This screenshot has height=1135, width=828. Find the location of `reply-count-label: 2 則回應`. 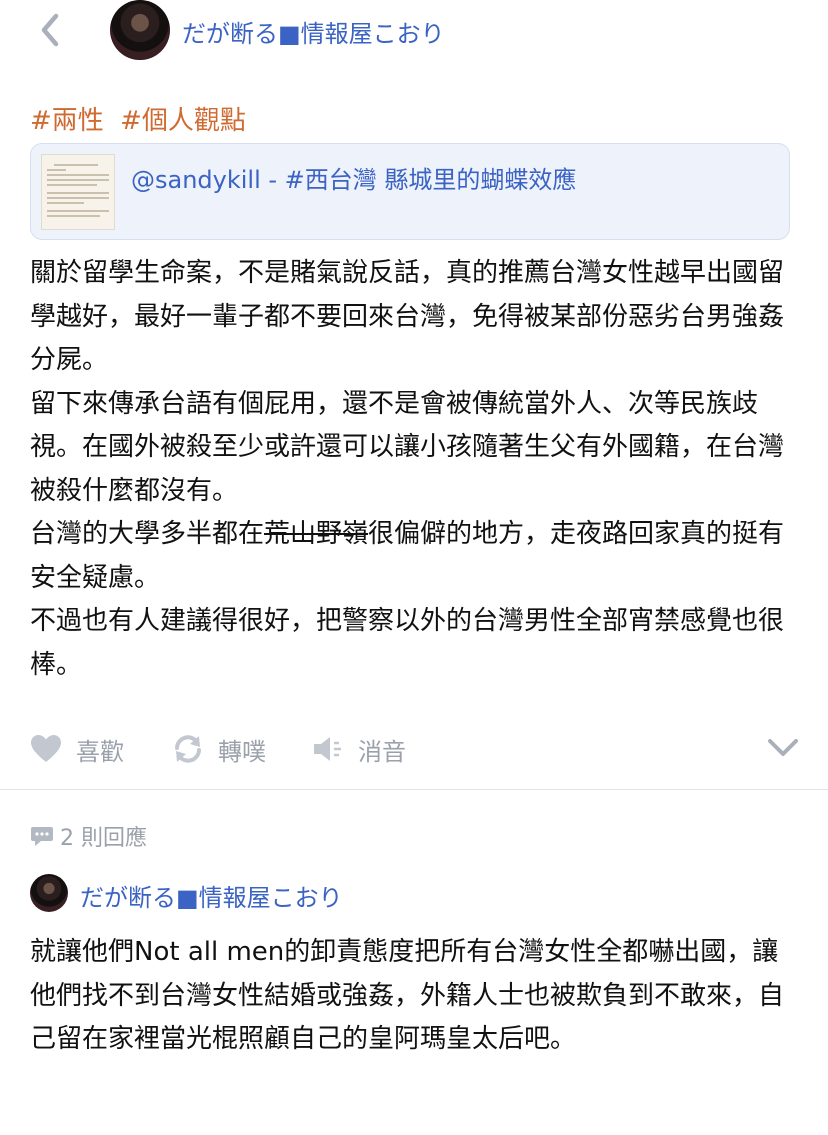

reply-count-label: 2 則回應 is located at coordinates (103, 838).